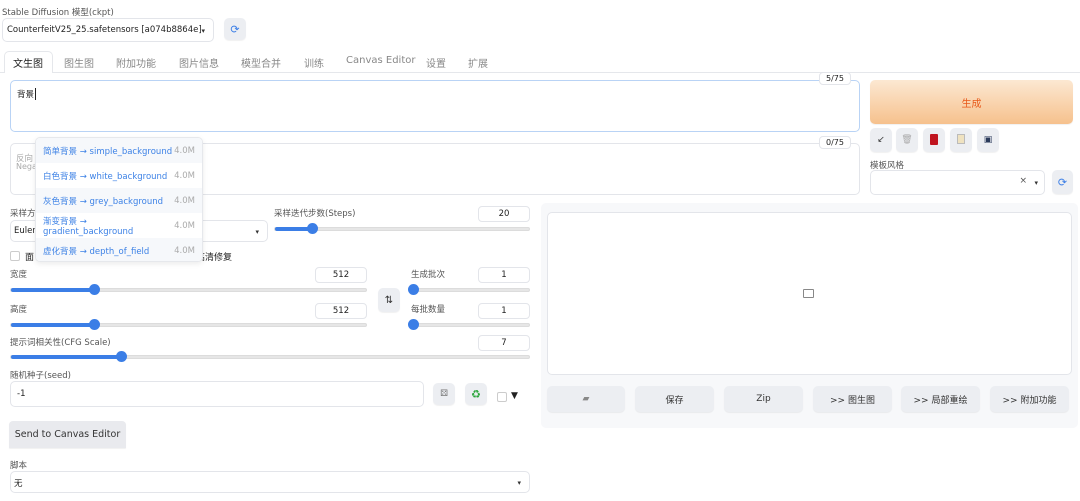 The image size is (1080, 501). Describe the element at coordinates (971, 102) in the screenshot. I see `generate-button: 生成` at that location.